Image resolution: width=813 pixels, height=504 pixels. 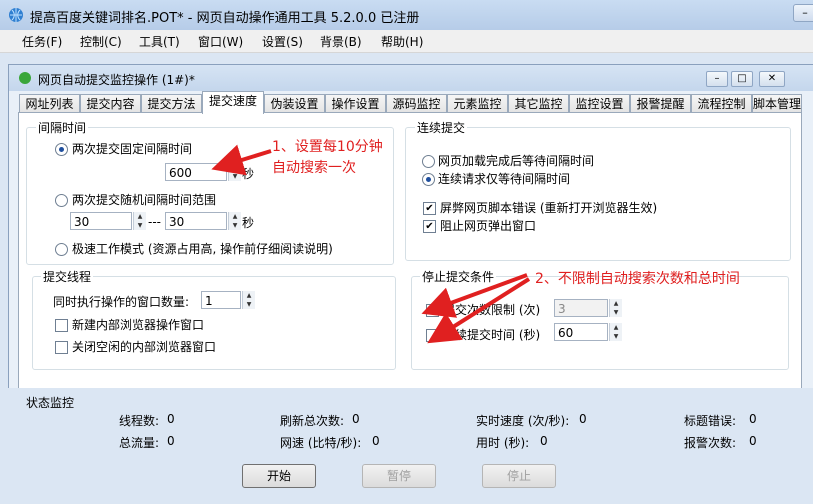 I want to click on threads-stat-value: 0, so click(x=171, y=419).